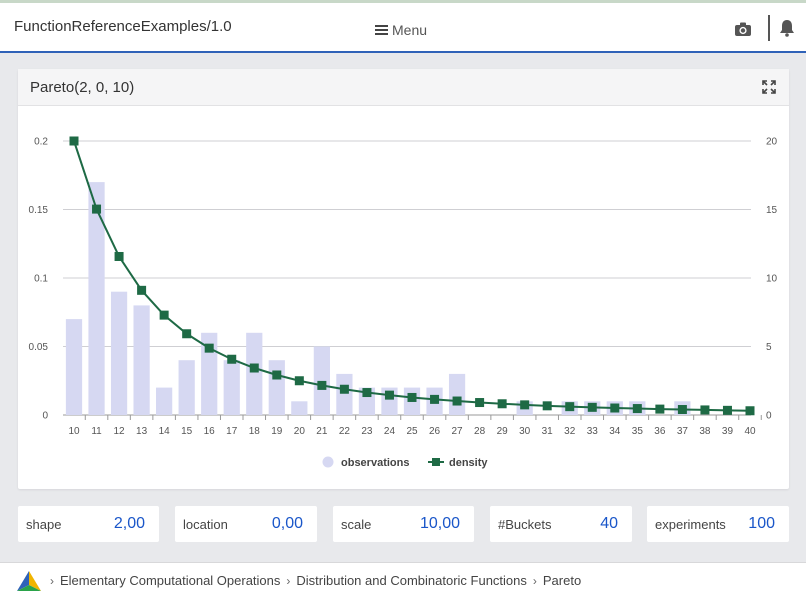  I want to click on hamburger-icon, so click(381, 30).